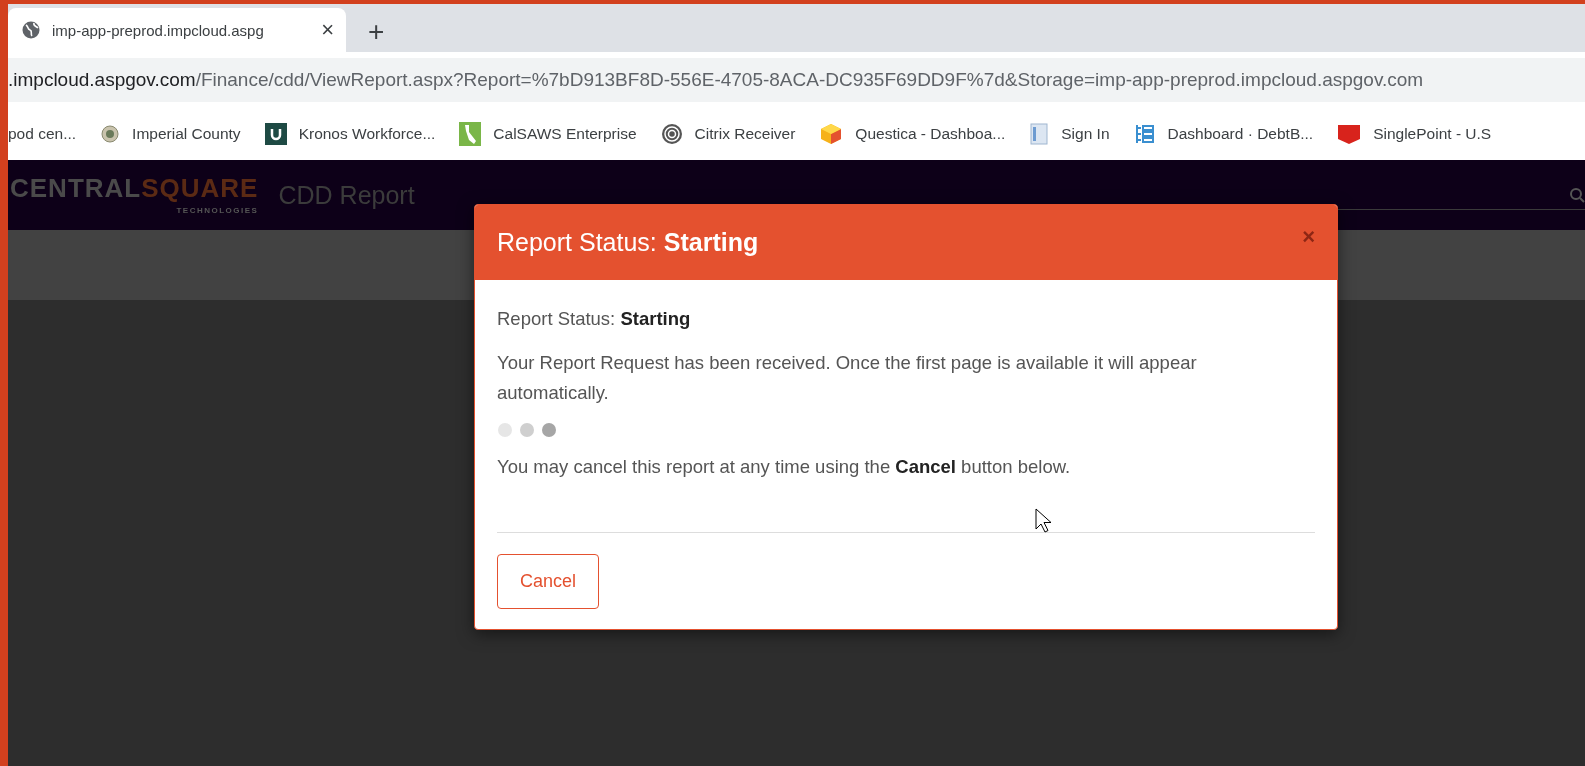  I want to click on list-icon, so click(1144, 134).